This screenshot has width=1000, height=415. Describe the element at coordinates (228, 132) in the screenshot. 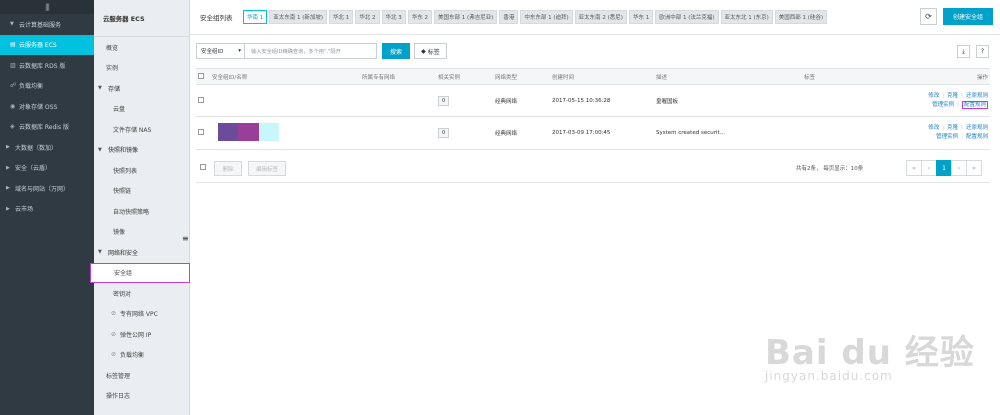

I see `redaction-block` at that location.